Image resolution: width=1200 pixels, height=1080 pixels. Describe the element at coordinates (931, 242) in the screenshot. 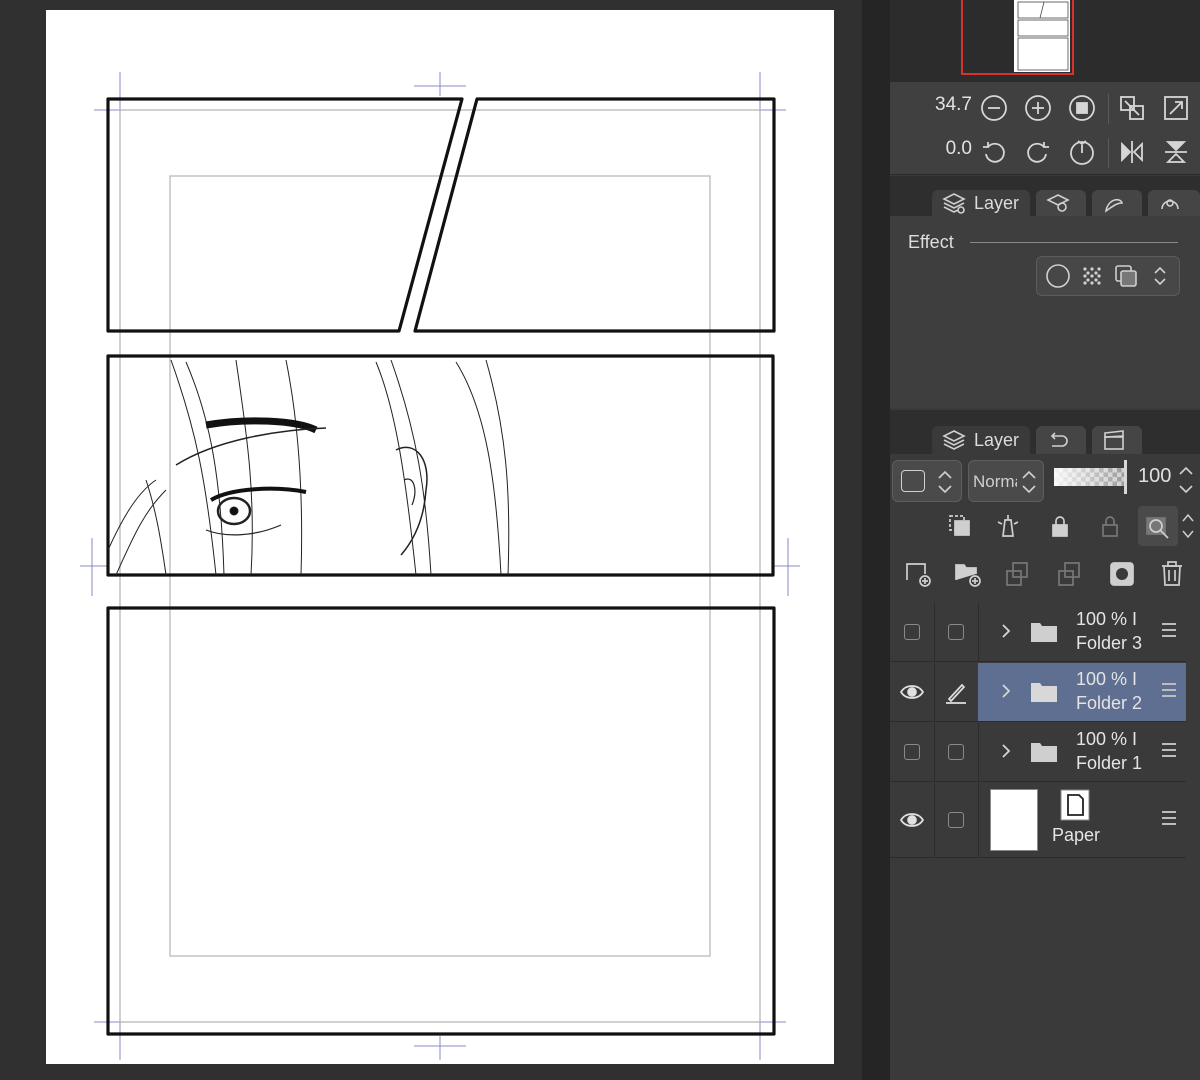

I see `effect-label: Effect` at that location.